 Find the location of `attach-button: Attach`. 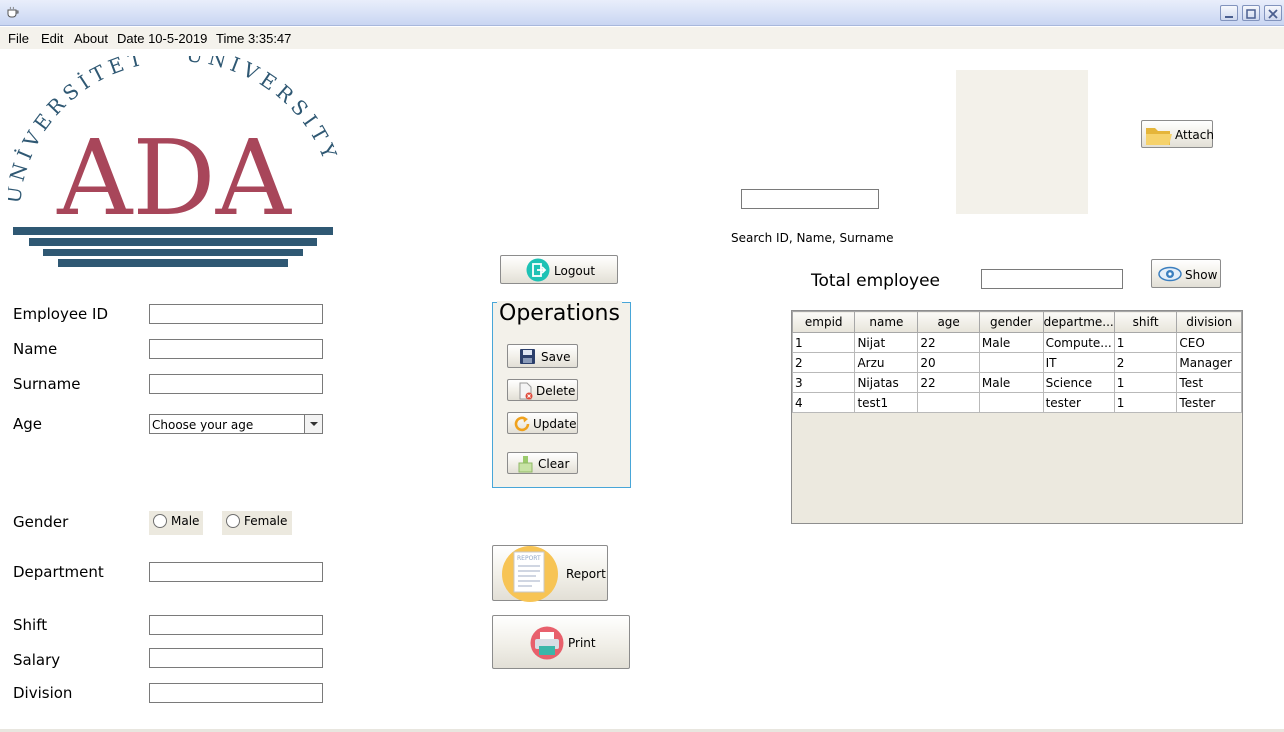

attach-button: Attach is located at coordinates (1177, 134).